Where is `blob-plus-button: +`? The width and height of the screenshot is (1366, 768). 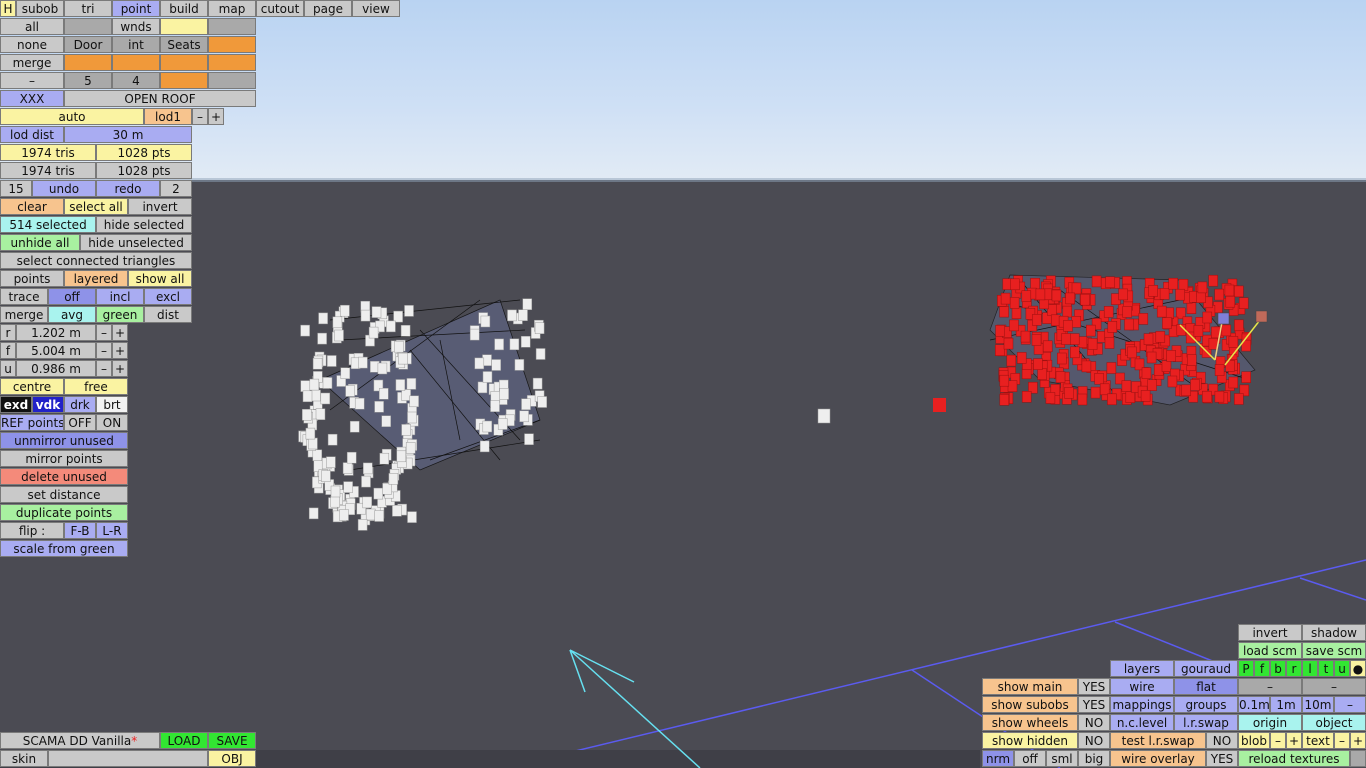
blob-plus-button: + is located at coordinates (1294, 740).